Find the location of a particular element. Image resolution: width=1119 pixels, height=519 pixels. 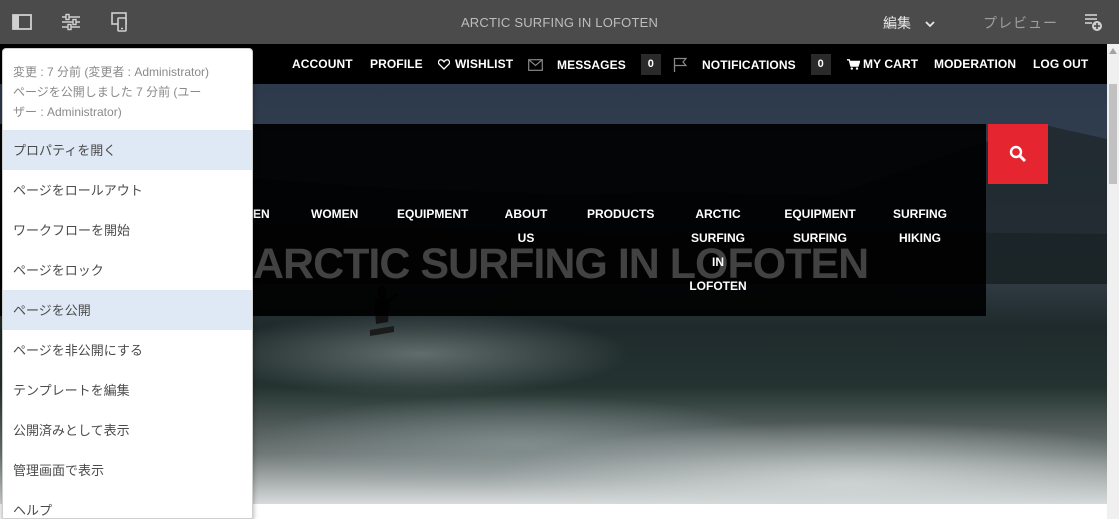

nav-log-out-label: LOG OUT is located at coordinates (1061, 64).